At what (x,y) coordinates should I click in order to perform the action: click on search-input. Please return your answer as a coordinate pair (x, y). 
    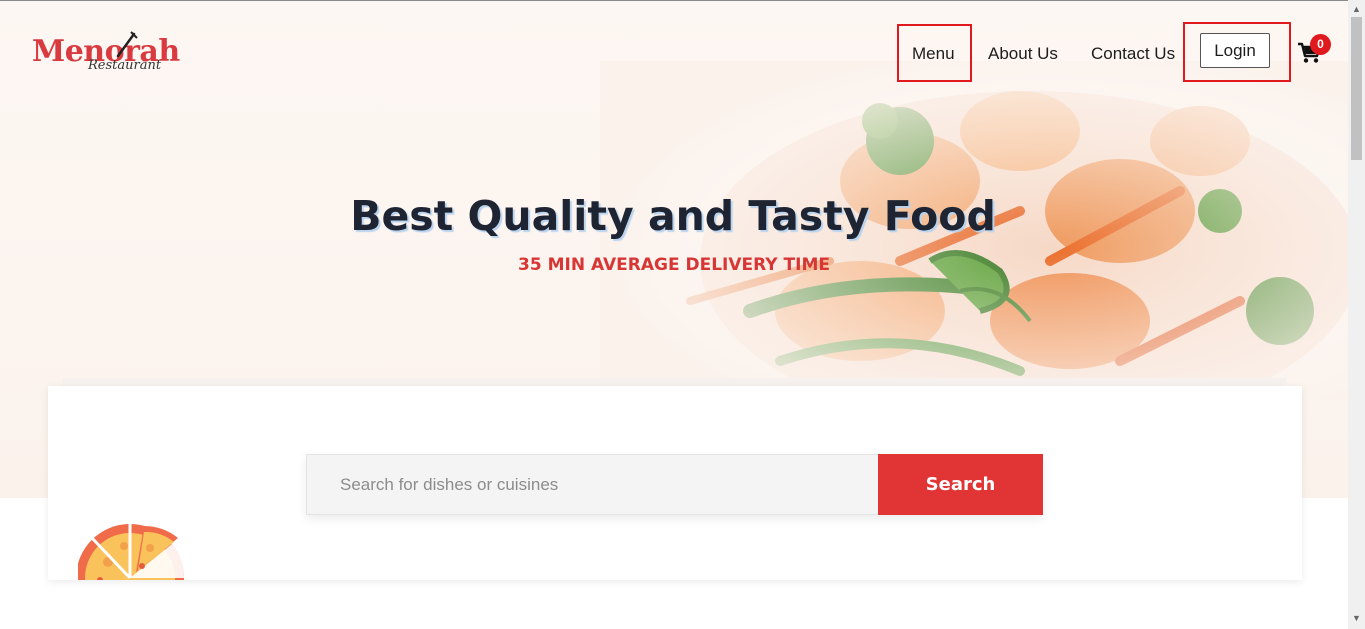
    Looking at the image, I should click on (592, 484).